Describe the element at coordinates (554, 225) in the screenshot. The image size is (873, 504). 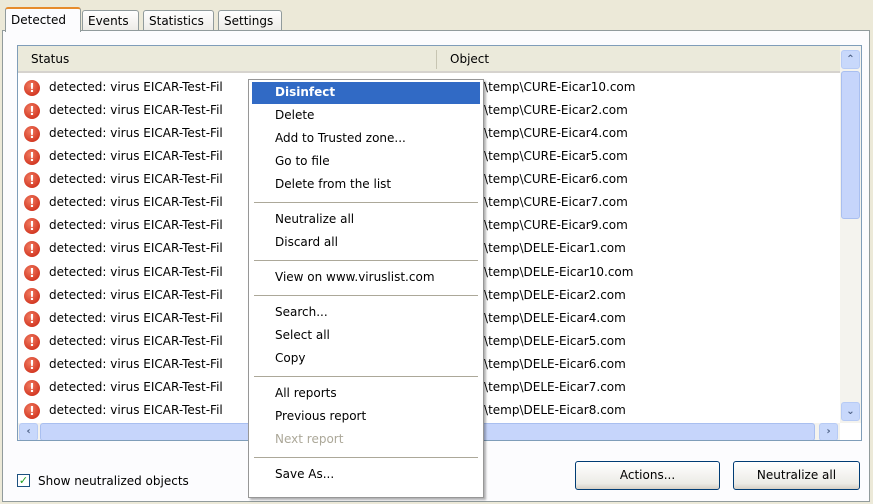
I see `row-object: :\temp\CURE-Eicar9.com` at that location.